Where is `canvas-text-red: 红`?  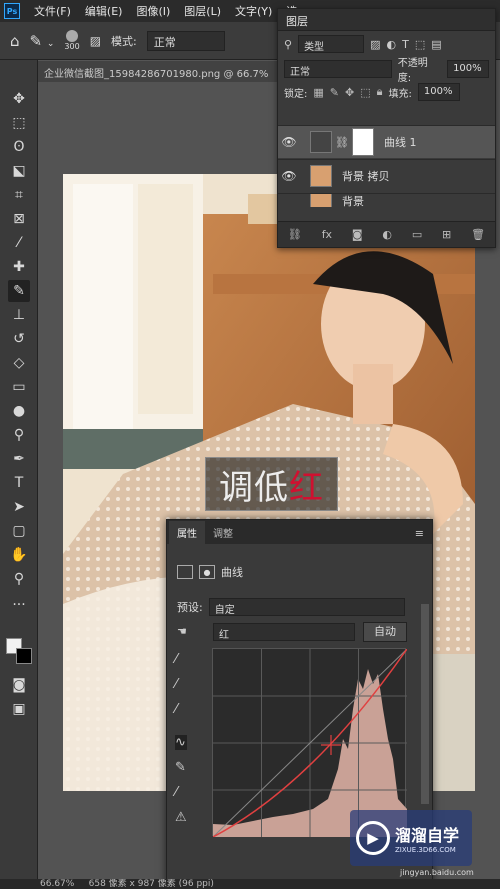
canvas-text-red: 红 is located at coordinates (306, 487).